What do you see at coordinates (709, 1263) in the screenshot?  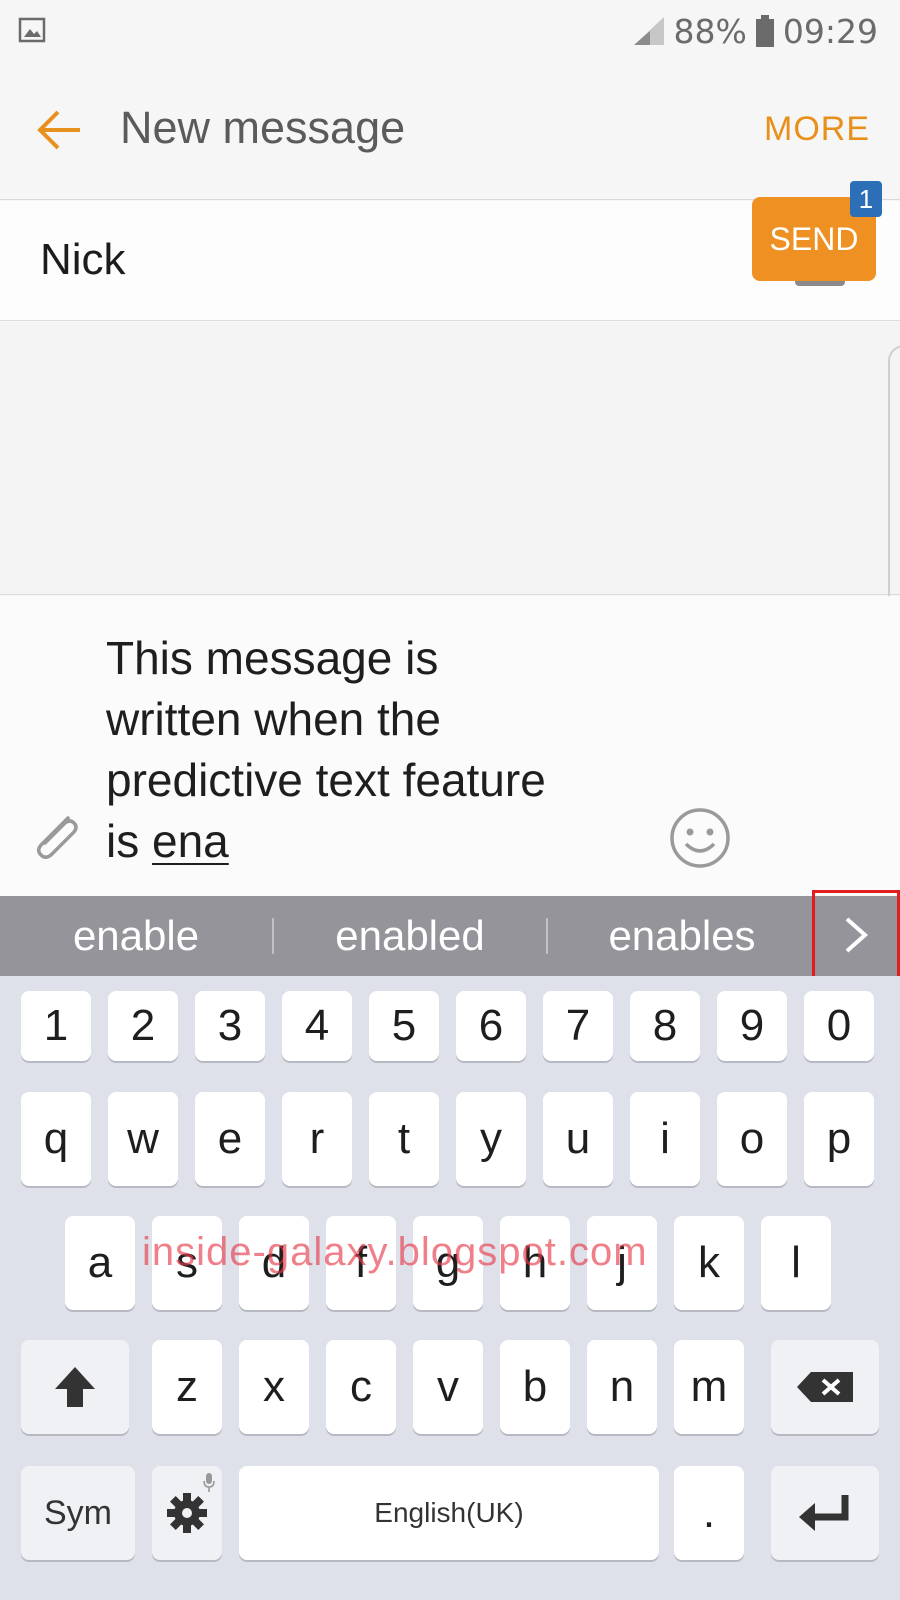 I see `key-k: k` at bounding box center [709, 1263].